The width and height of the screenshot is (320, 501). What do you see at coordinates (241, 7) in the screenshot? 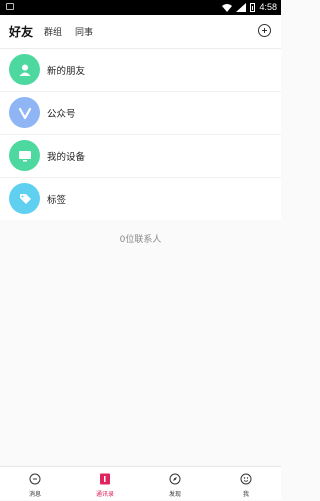
I see `signal-icon` at bounding box center [241, 7].